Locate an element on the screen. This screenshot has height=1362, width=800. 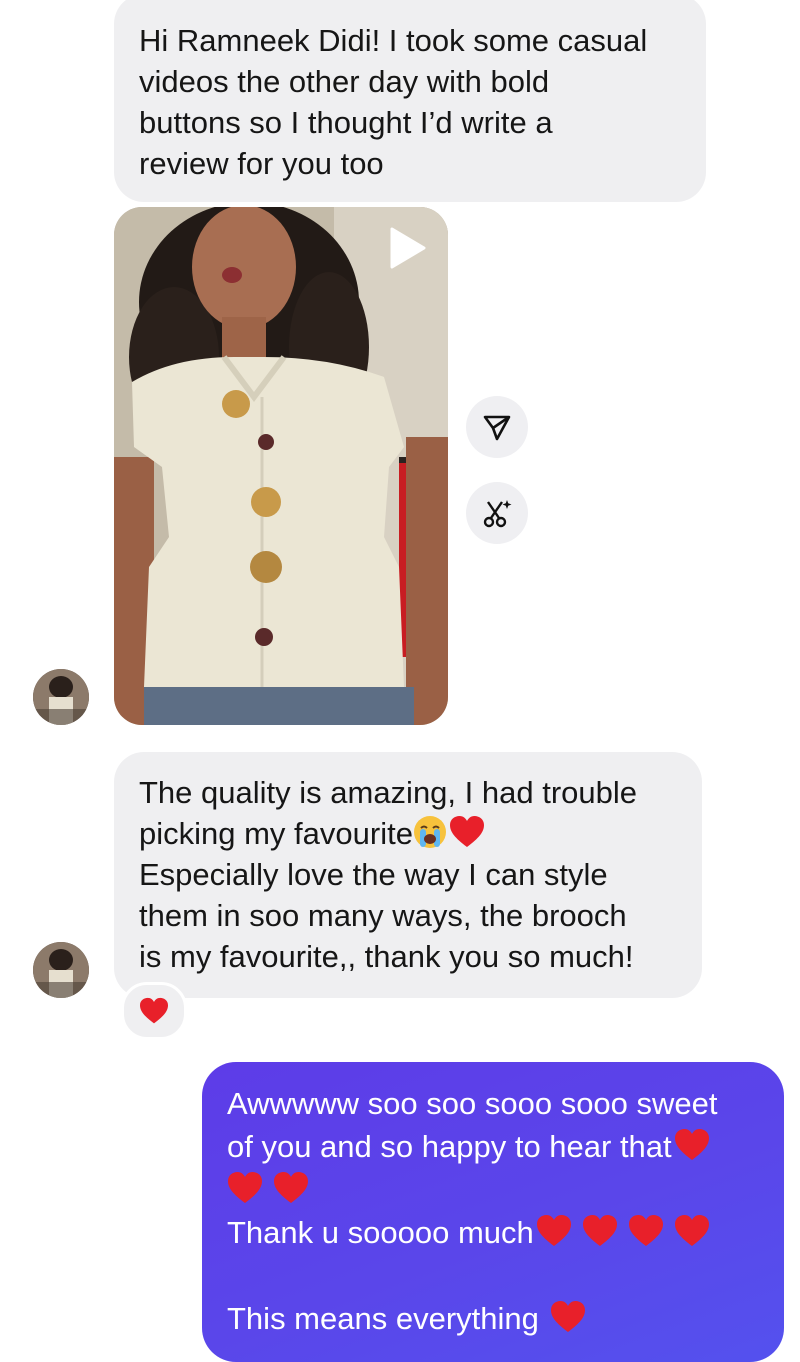
heart-reaction is located at coordinates (154, 1011).